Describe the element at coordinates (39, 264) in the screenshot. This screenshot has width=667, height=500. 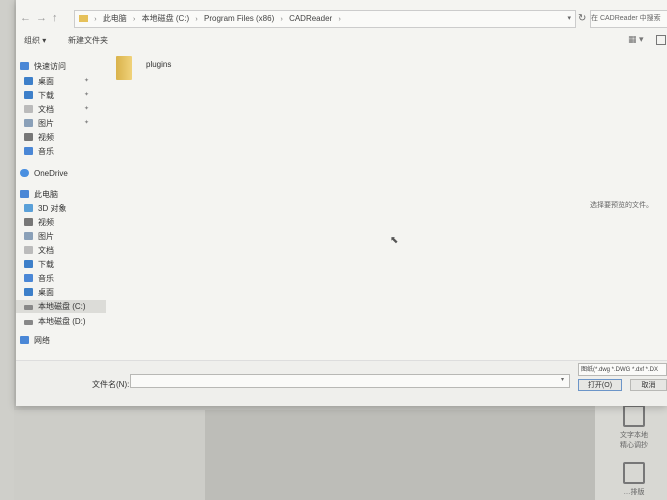
I see `nav-item-pc-downloads: 下载` at that location.